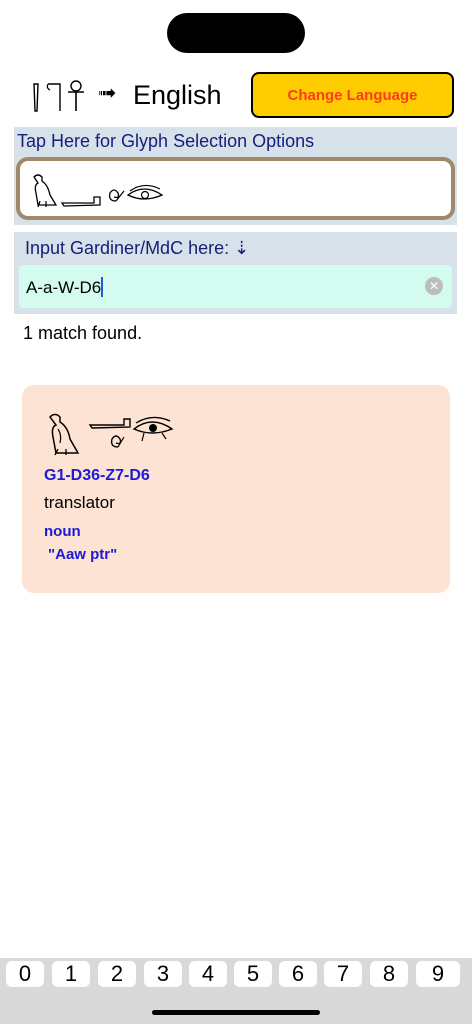  What do you see at coordinates (389, 974) in the screenshot?
I see `number-key-8: 8` at bounding box center [389, 974].